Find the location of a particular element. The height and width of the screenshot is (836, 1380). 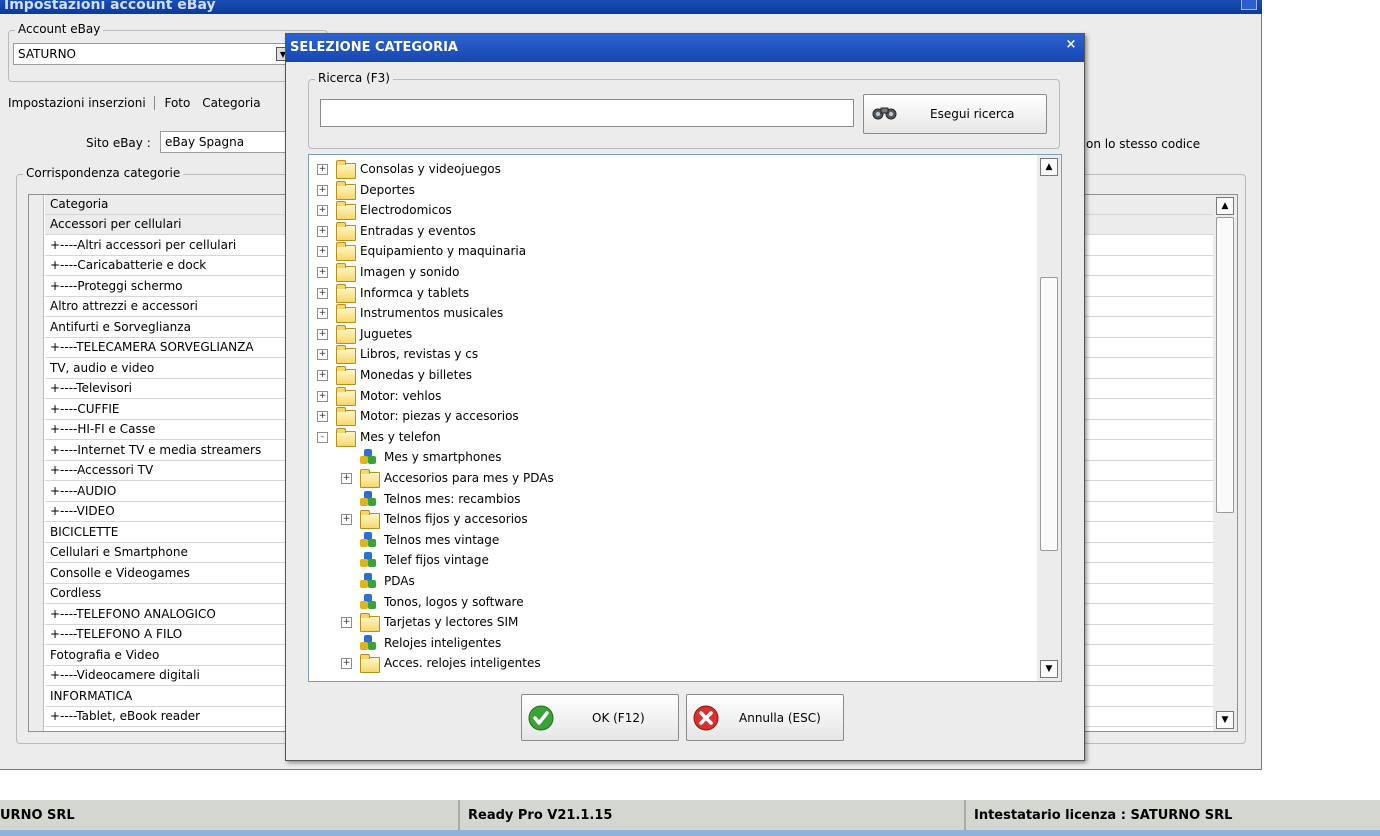

tree-item: + Acces. relojes inteligentes is located at coordinates (669, 663).